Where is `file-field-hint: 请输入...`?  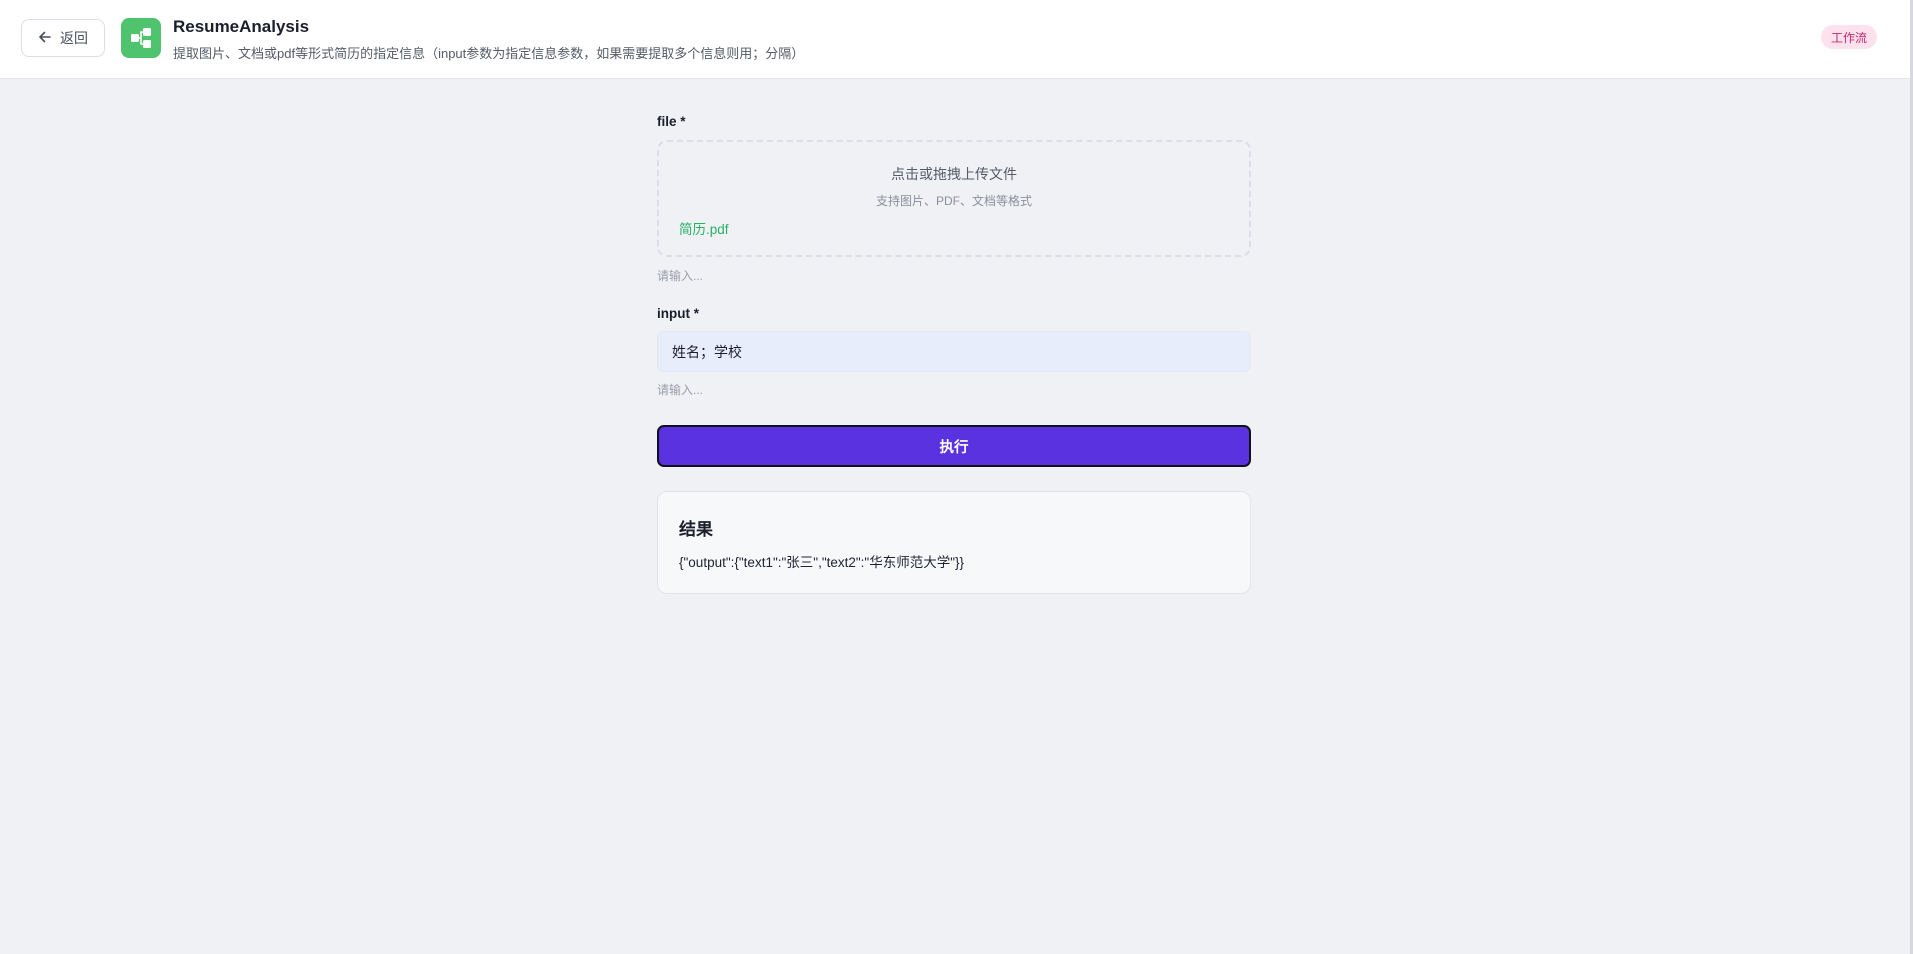 file-field-hint: 请输入... is located at coordinates (680, 276).